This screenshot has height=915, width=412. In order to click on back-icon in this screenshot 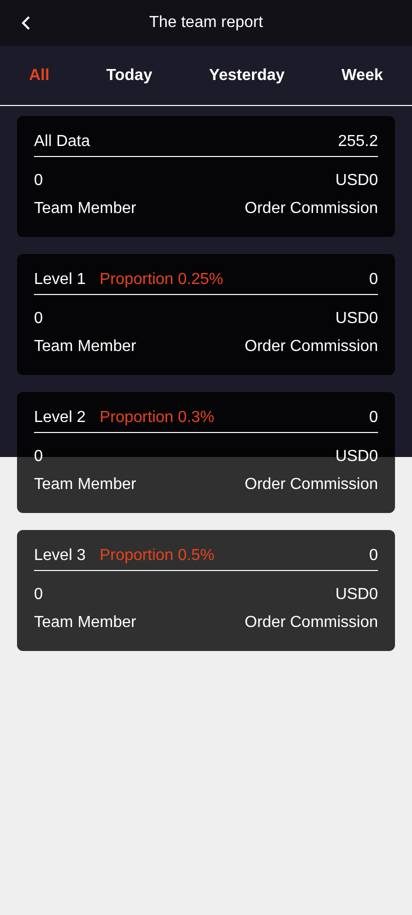, I will do `click(26, 23)`.